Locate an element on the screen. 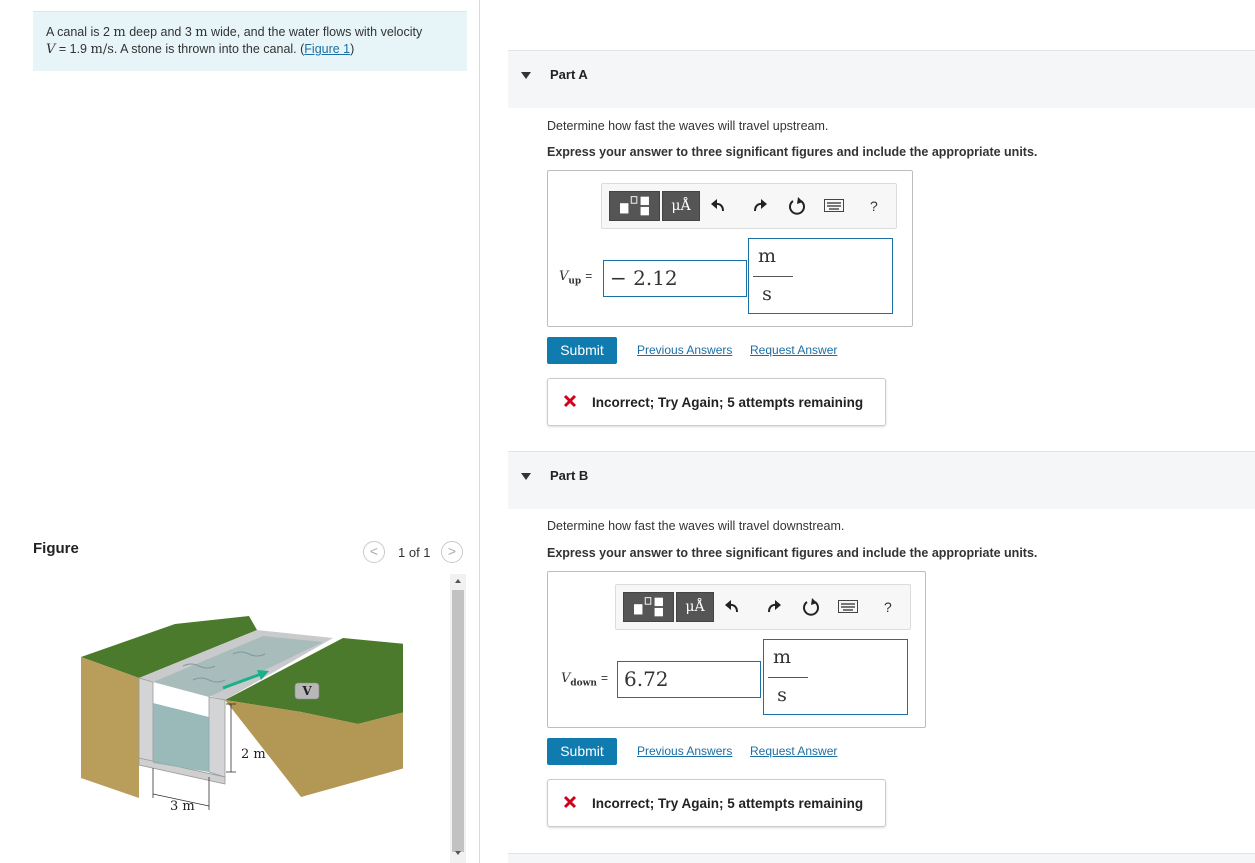 Image resolution: width=1255 pixels, height=863 pixels. problem-text-3: wide, and the water flows with velocity is located at coordinates (315, 32).